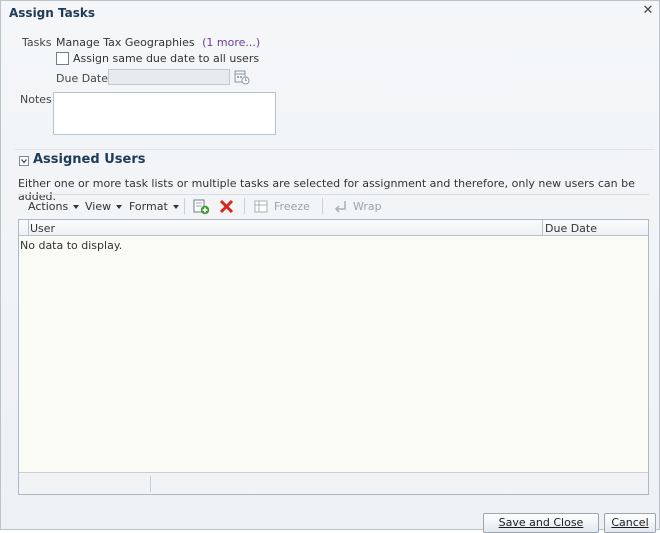 This screenshot has height=533, width=660. What do you see at coordinates (226, 206) in the screenshot?
I see `delete-icon` at bounding box center [226, 206].